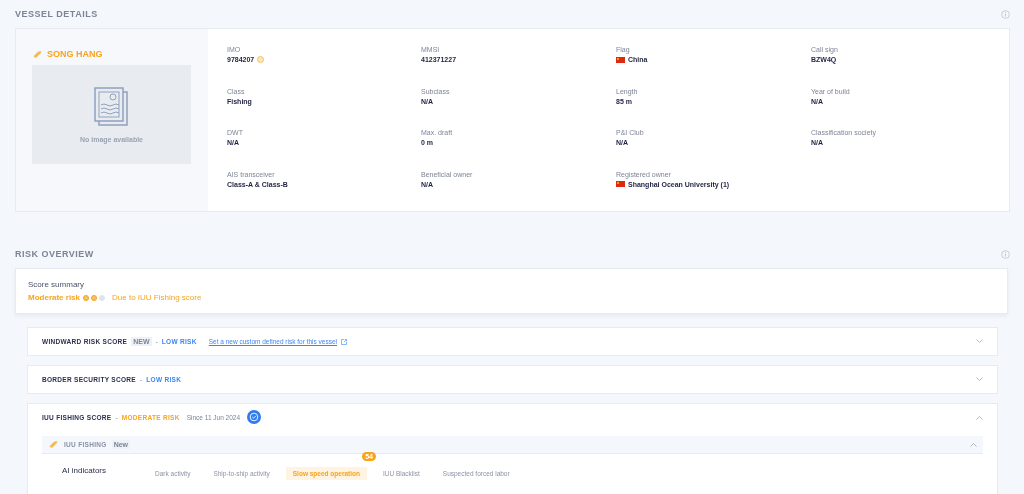  I want to click on section-title: VESSEL DETAILS, so click(56, 14).